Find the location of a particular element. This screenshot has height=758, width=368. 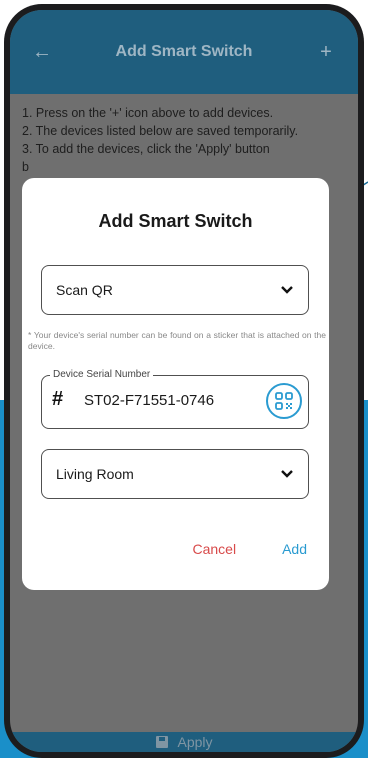

serial-number-field: Device Serial Number # ST02-F71551-0746 is located at coordinates (175, 399).